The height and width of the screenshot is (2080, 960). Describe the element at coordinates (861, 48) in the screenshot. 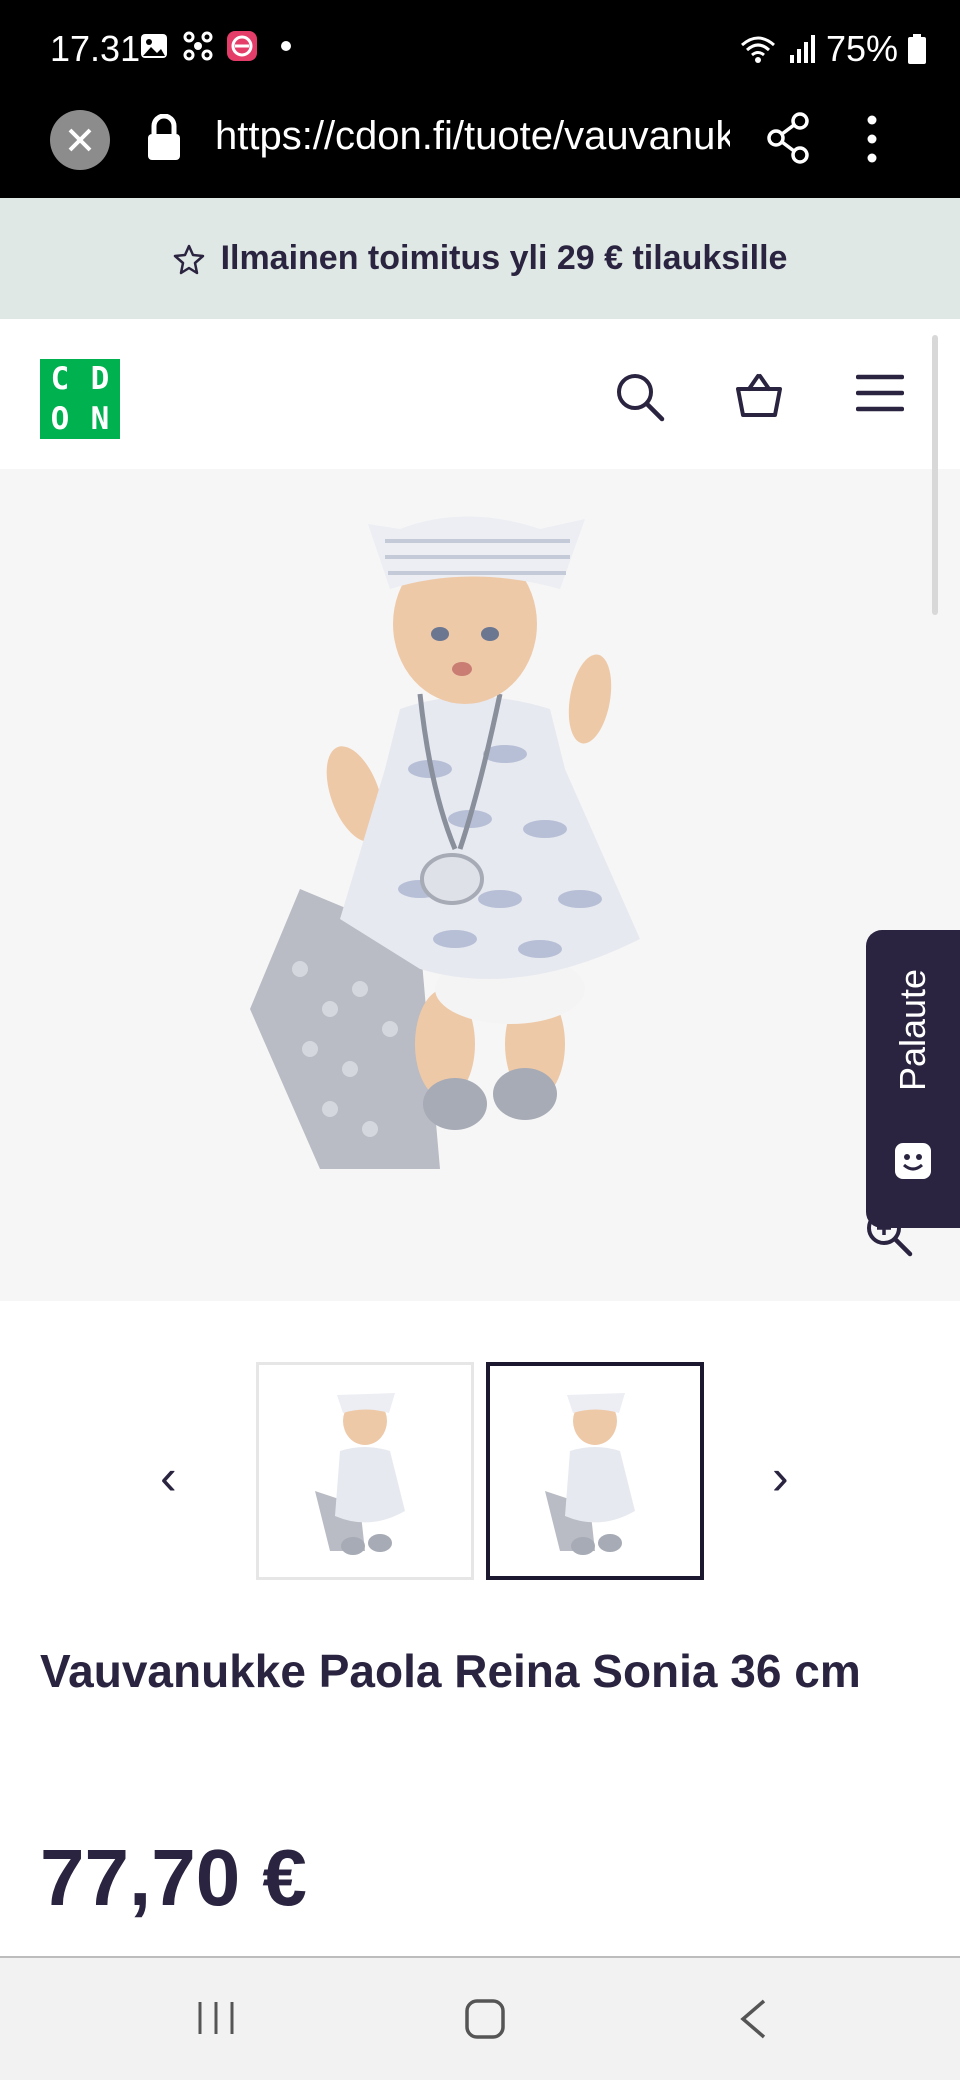

I see `battery-percent: 75%` at that location.